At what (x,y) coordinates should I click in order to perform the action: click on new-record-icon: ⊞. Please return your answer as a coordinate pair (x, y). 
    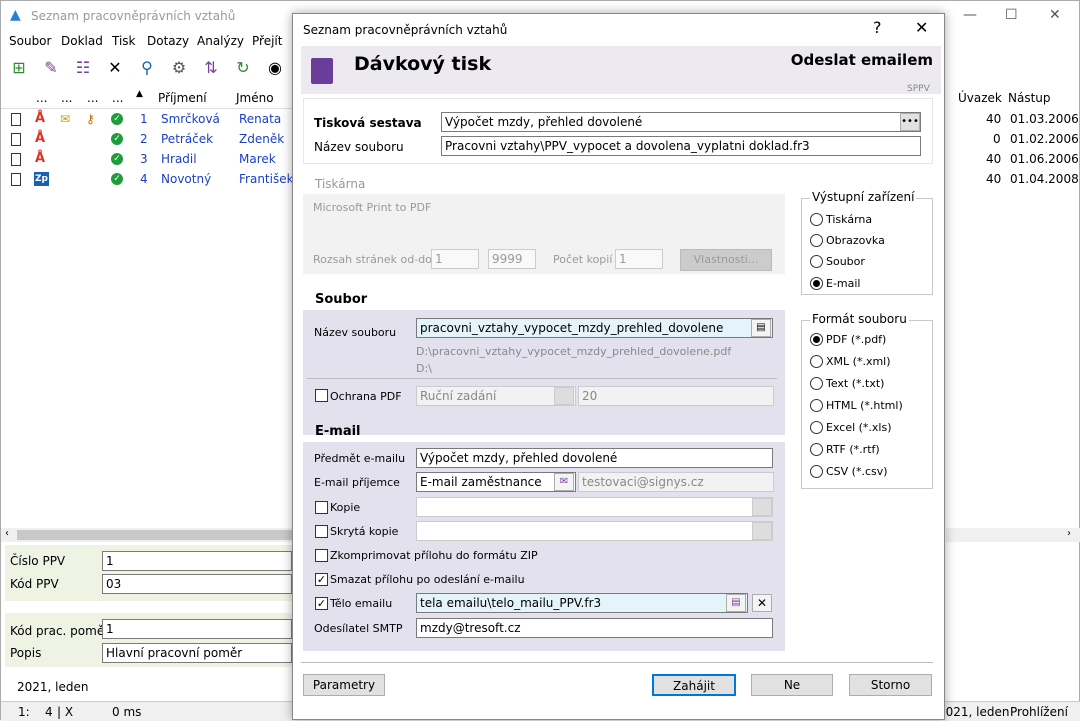
    Looking at the image, I should click on (19, 68).